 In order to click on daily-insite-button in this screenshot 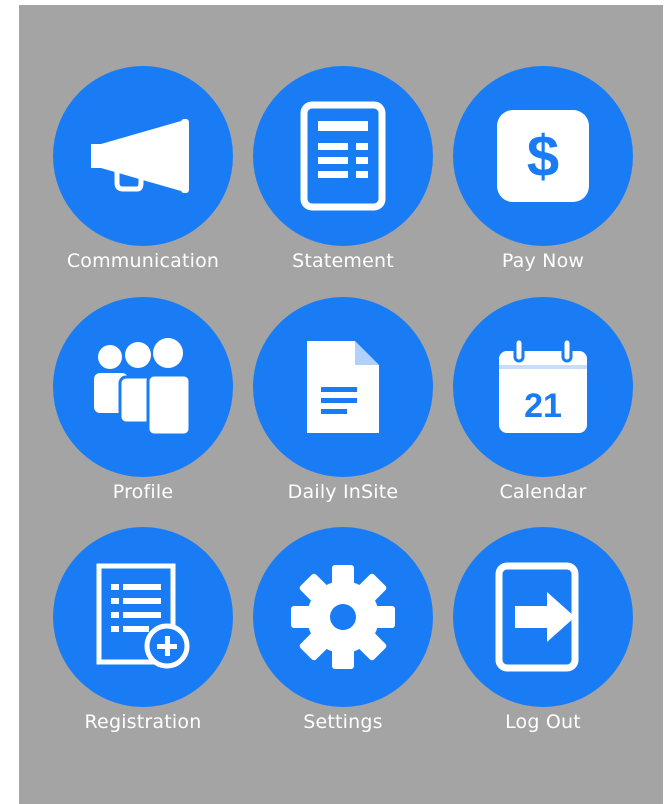, I will do `click(343, 387)`.